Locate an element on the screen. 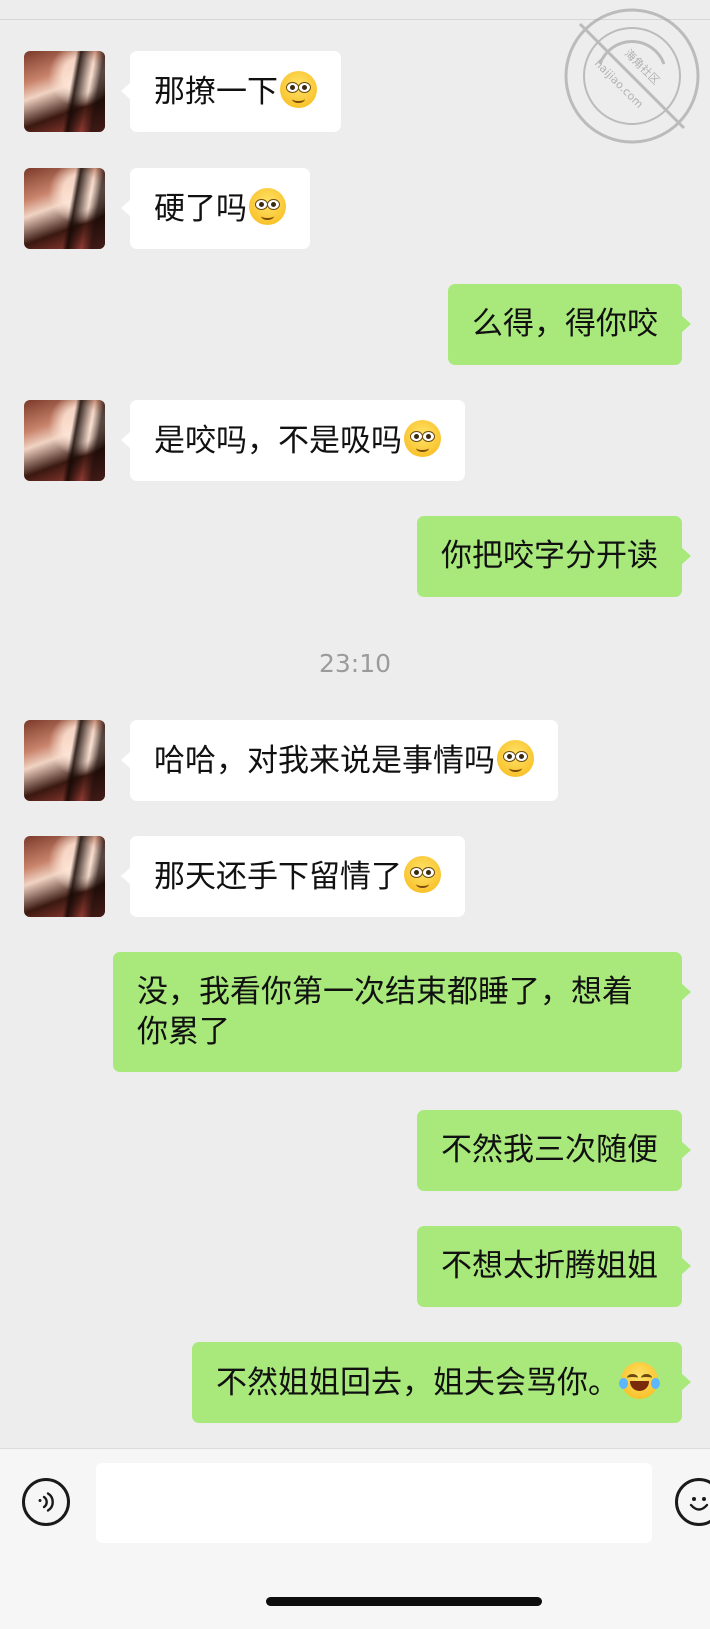  sent-message: 不然我三次随便 is located at coordinates (554, 1150).